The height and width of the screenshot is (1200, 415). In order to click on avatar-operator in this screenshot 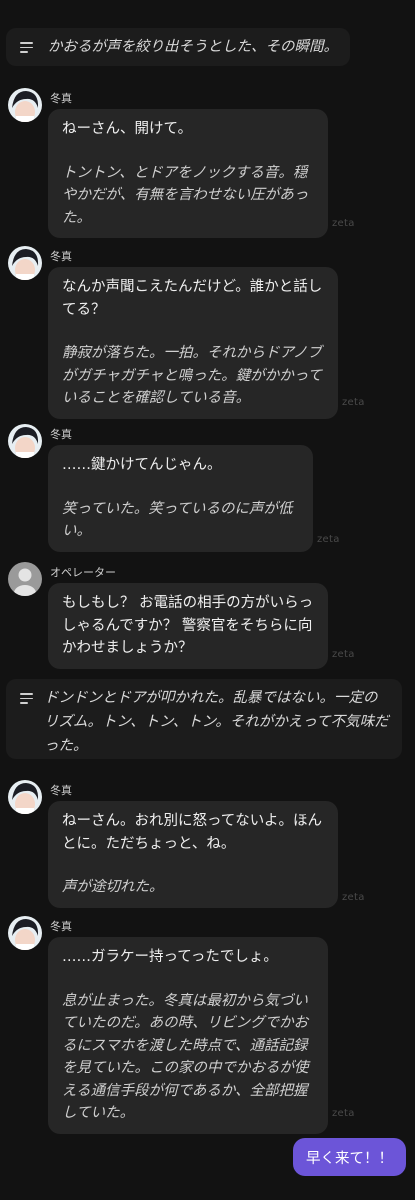, I will do `click(25, 579)`.